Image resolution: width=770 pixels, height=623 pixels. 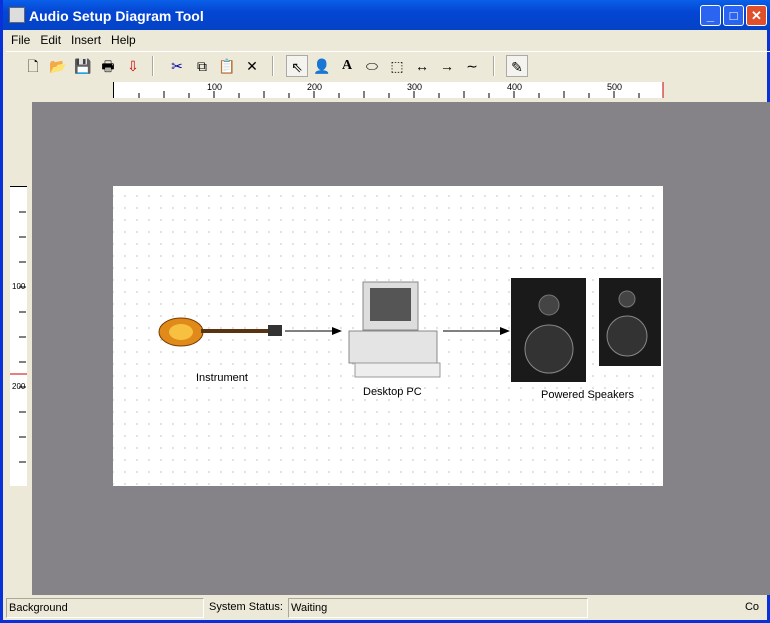 I want to click on person-icon: 👤, so click(x=322, y=66).